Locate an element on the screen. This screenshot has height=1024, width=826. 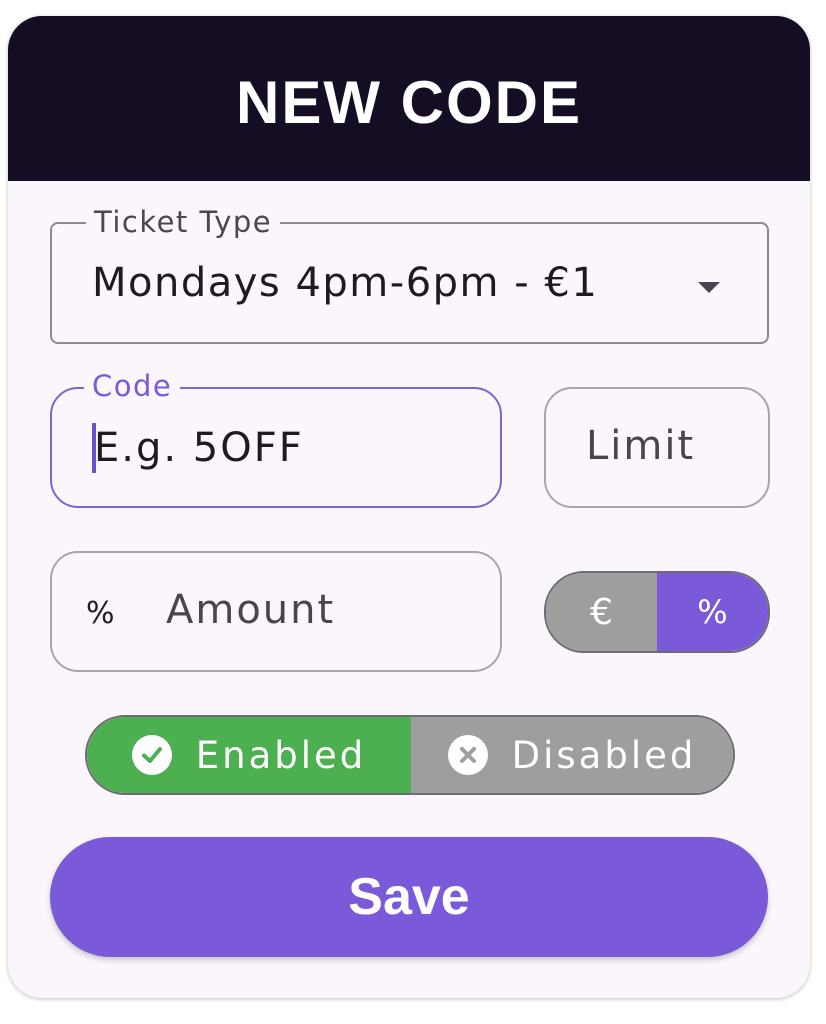
code-label: Code is located at coordinates (132, 386).